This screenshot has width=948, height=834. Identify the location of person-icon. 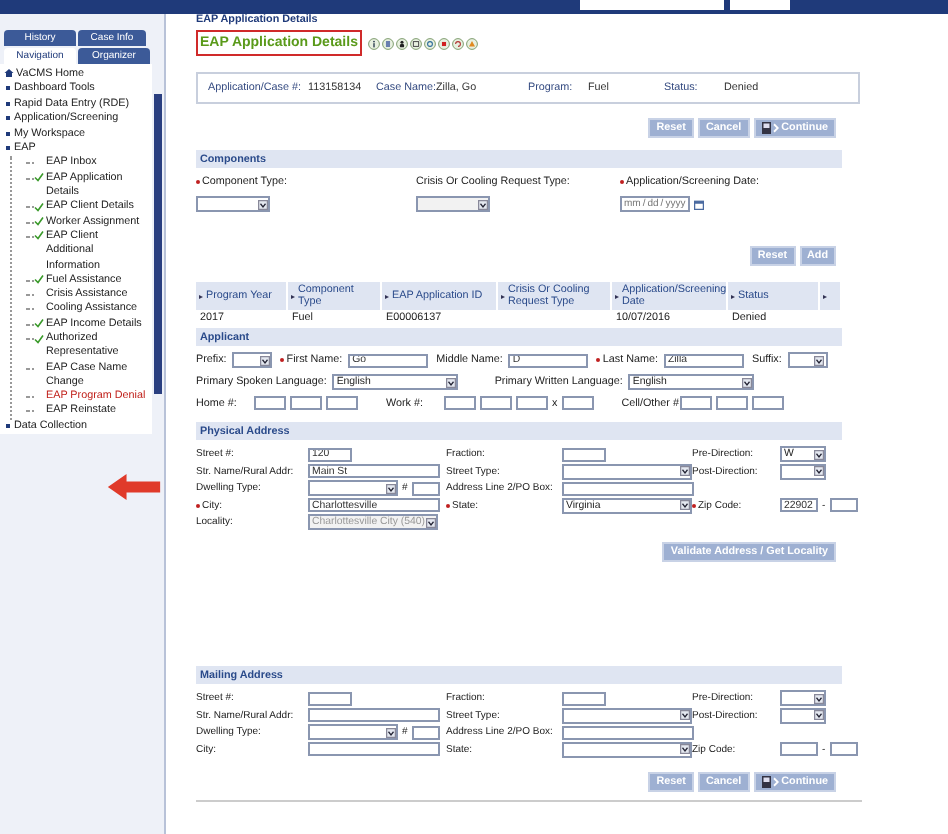
(401, 43).